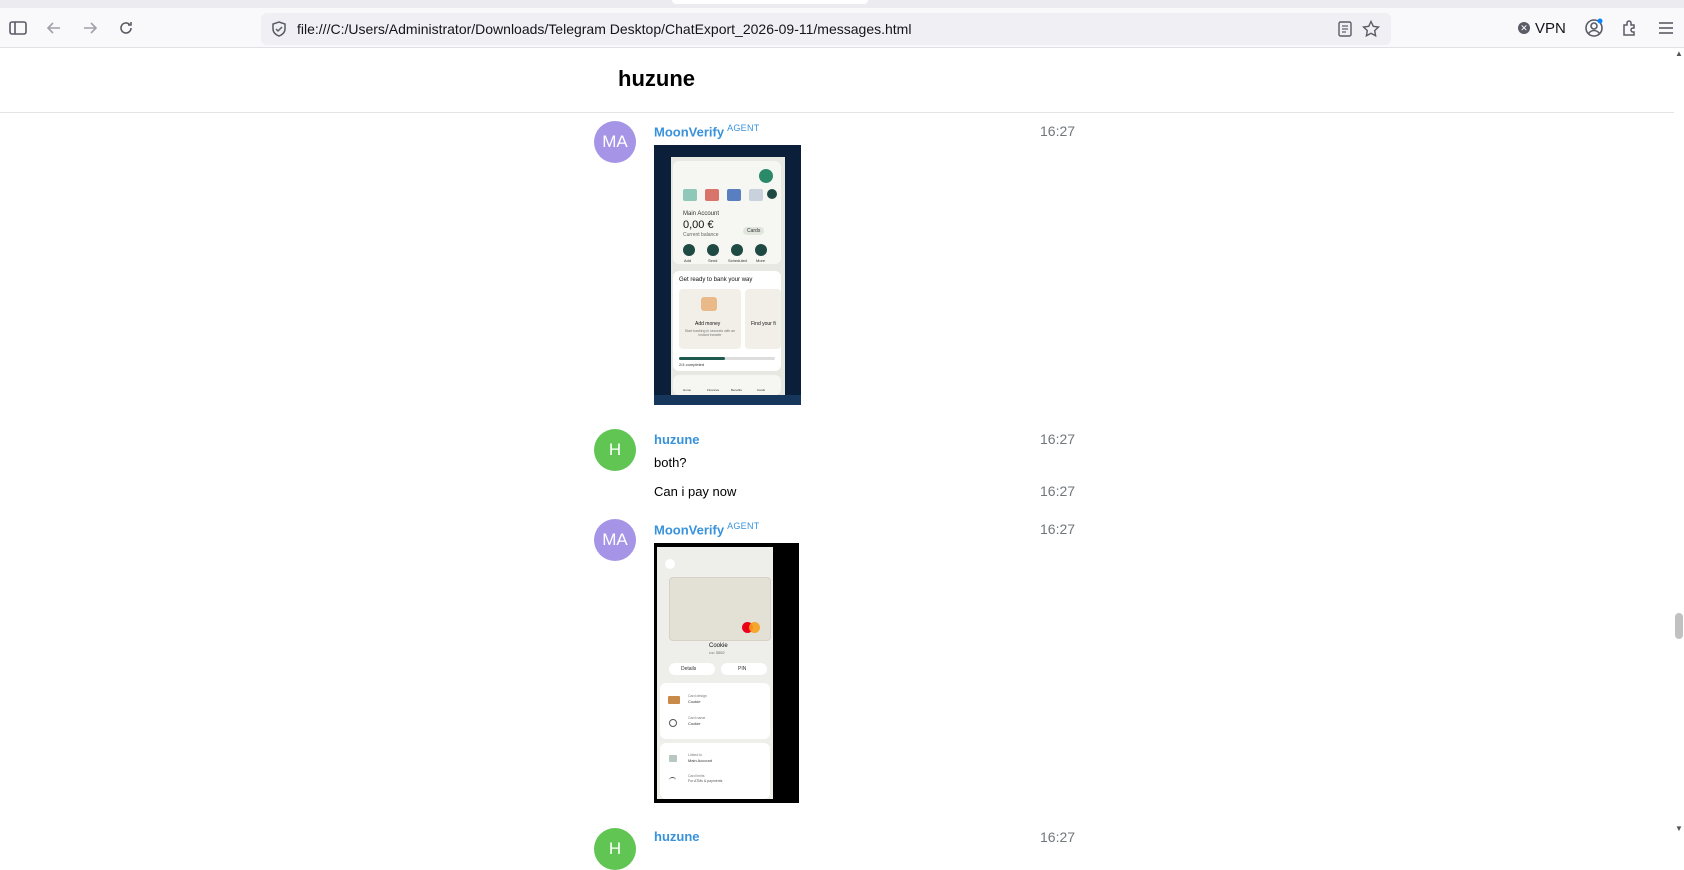 This screenshot has height=870, width=1684. What do you see at coordinates (763, 319) in the screenshot?
I see `promo-tile: Find your fi` at bounding box center [763, 319].